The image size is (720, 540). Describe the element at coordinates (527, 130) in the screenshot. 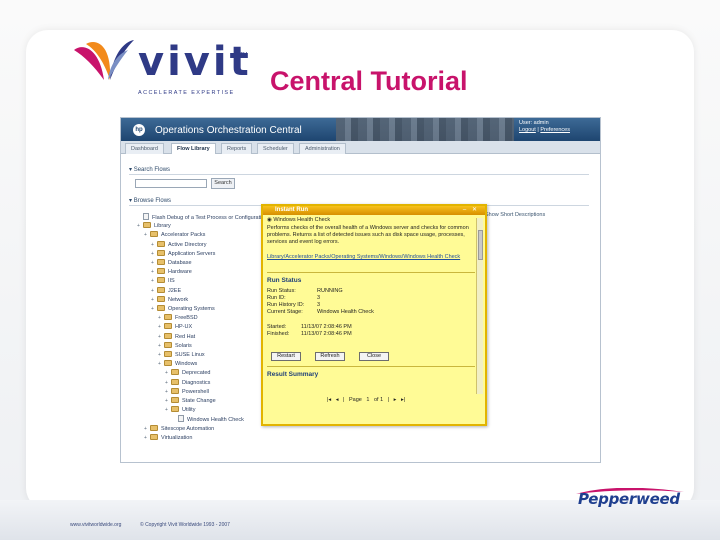

I see `logout-link: Logout` at that location.